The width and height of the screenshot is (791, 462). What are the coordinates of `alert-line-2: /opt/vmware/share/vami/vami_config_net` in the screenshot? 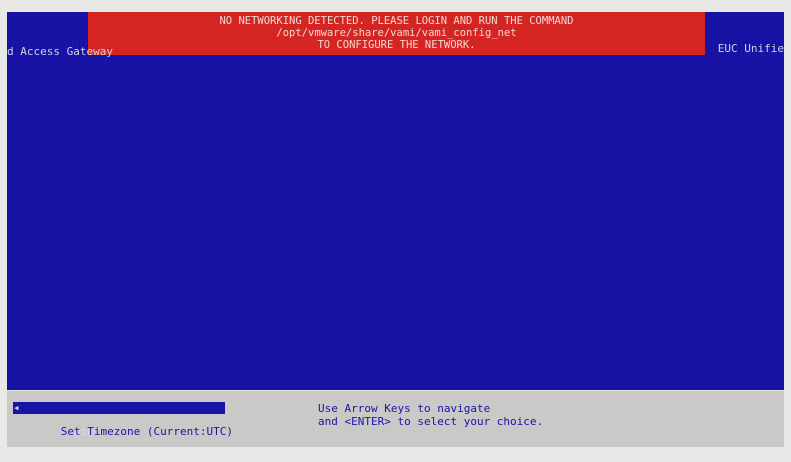 It's located at (396, 33).